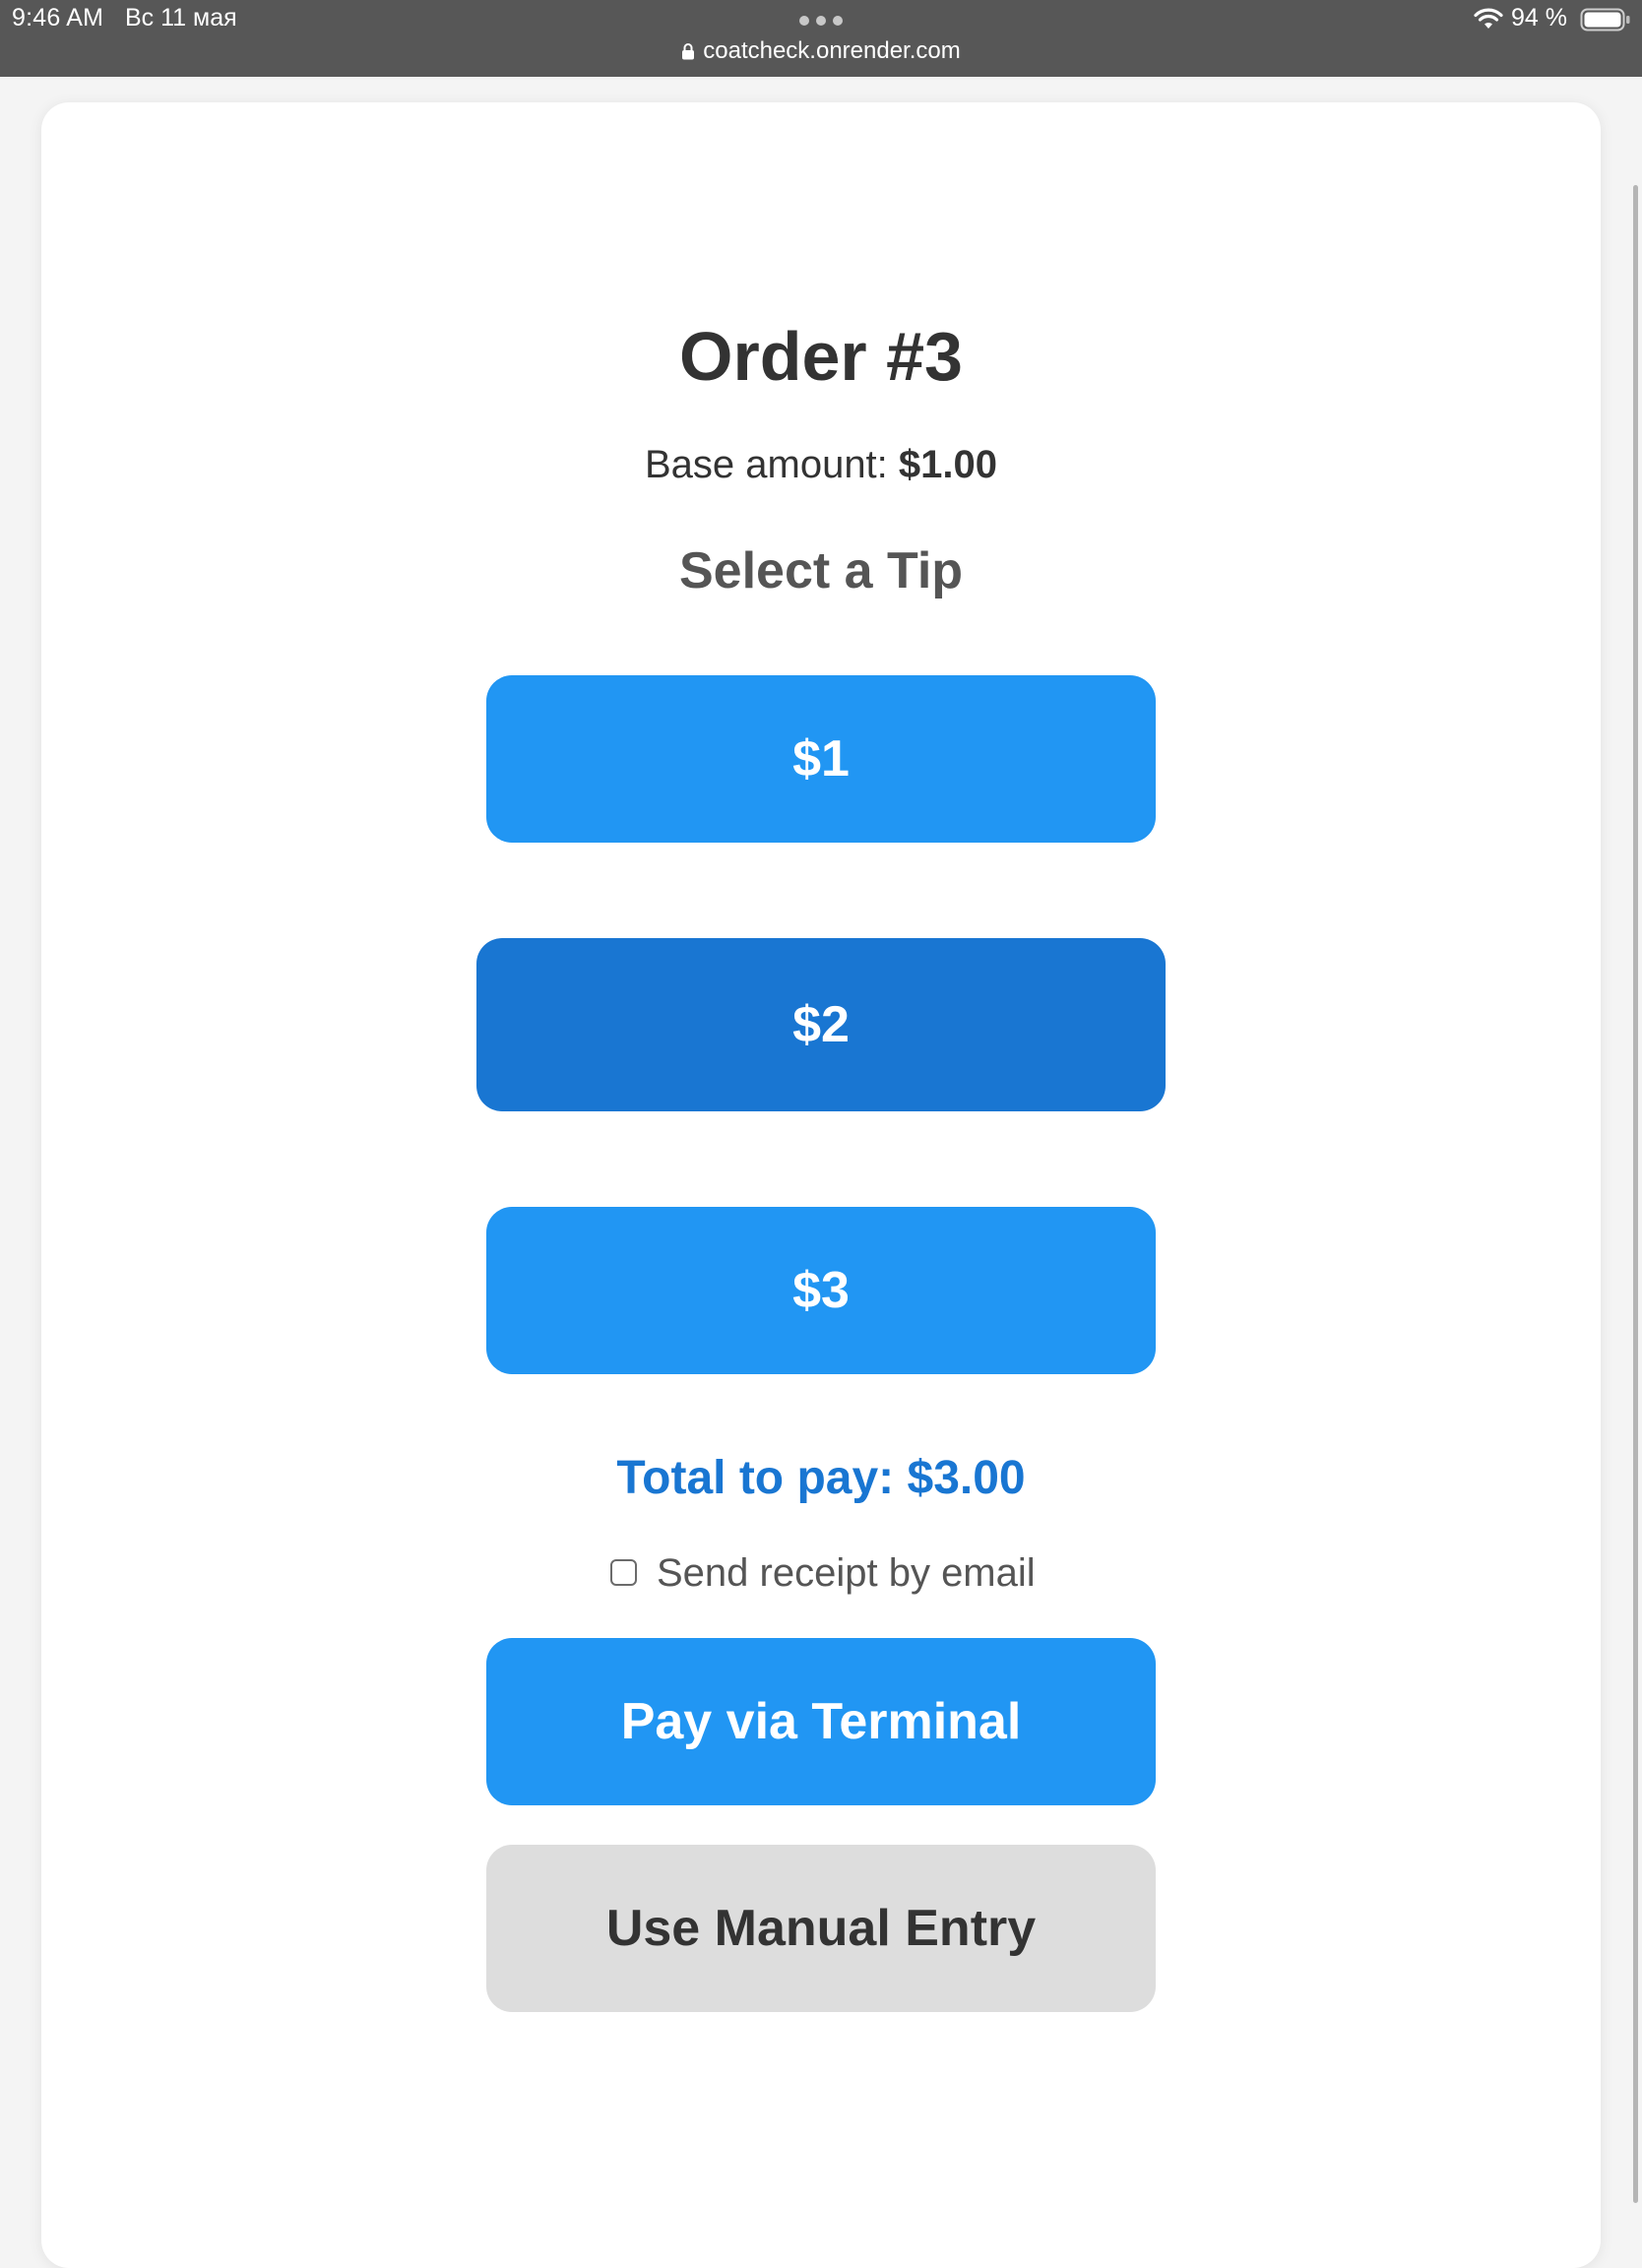  Describe the element at coordinates (821, 570) in the screenshot. I see `tip-heading: Select a Tip` at that location.